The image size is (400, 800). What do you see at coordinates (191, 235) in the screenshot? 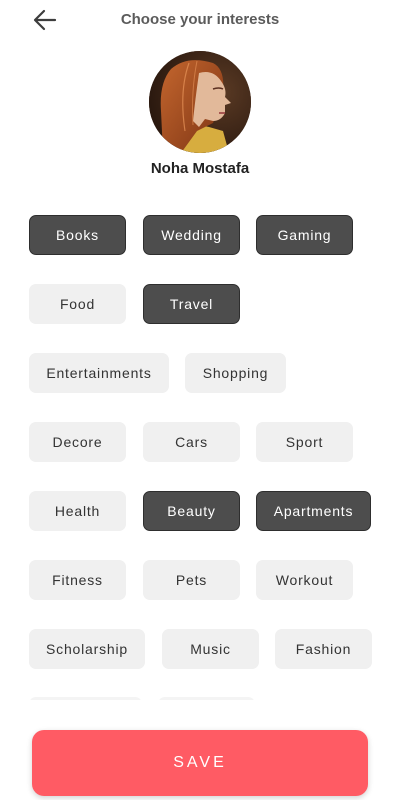
I see `chip-wedding: Wedding` at bounding box center [191, 235].